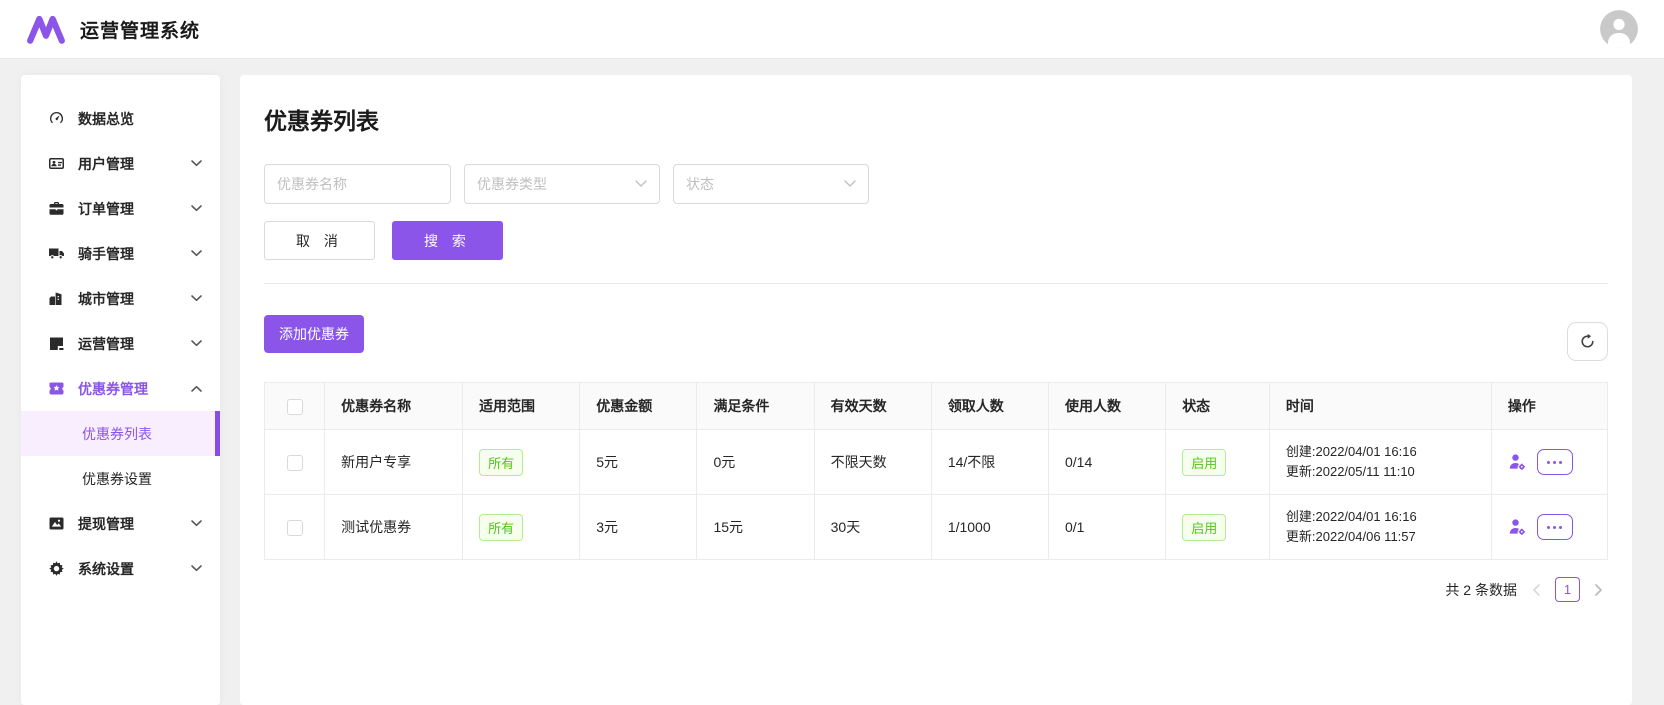  I want to click on updated-time: 更新:2022/04/06 11:57, so click(1350, 536).